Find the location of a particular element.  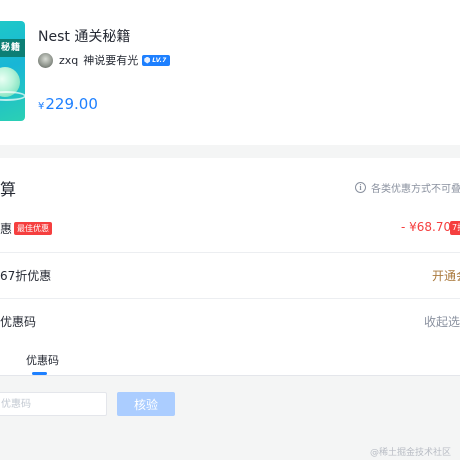

open-vip-link: 开通会 is located at coordinates (446, 275).